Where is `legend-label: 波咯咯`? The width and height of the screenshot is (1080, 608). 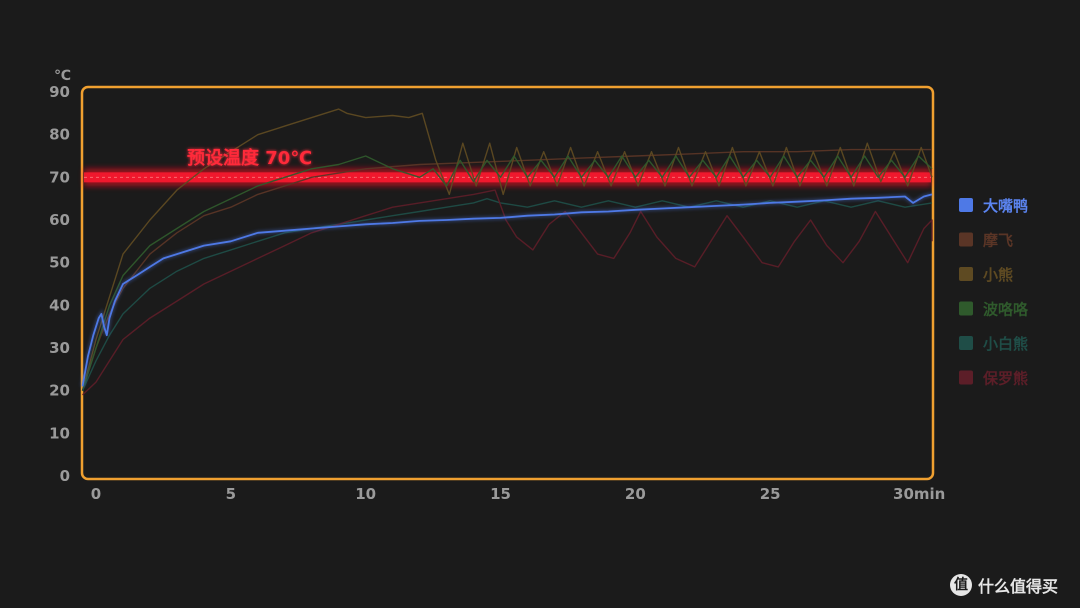
legend-label: 波咯咯 is located at coordinates (1006, 310).